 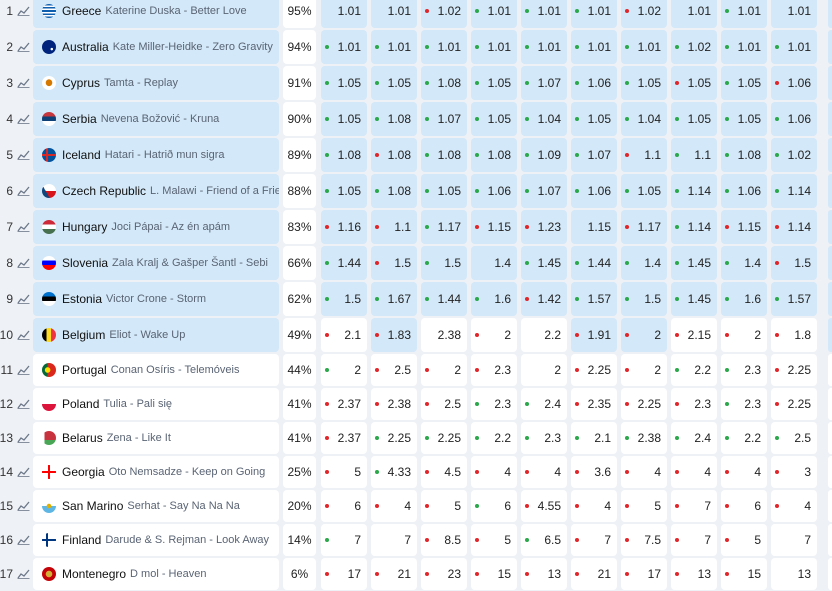 What do you see at coordinates (444, 472) in the screenshot?
I see `odds-cell: 4.5` at bounding box center [444, 472].